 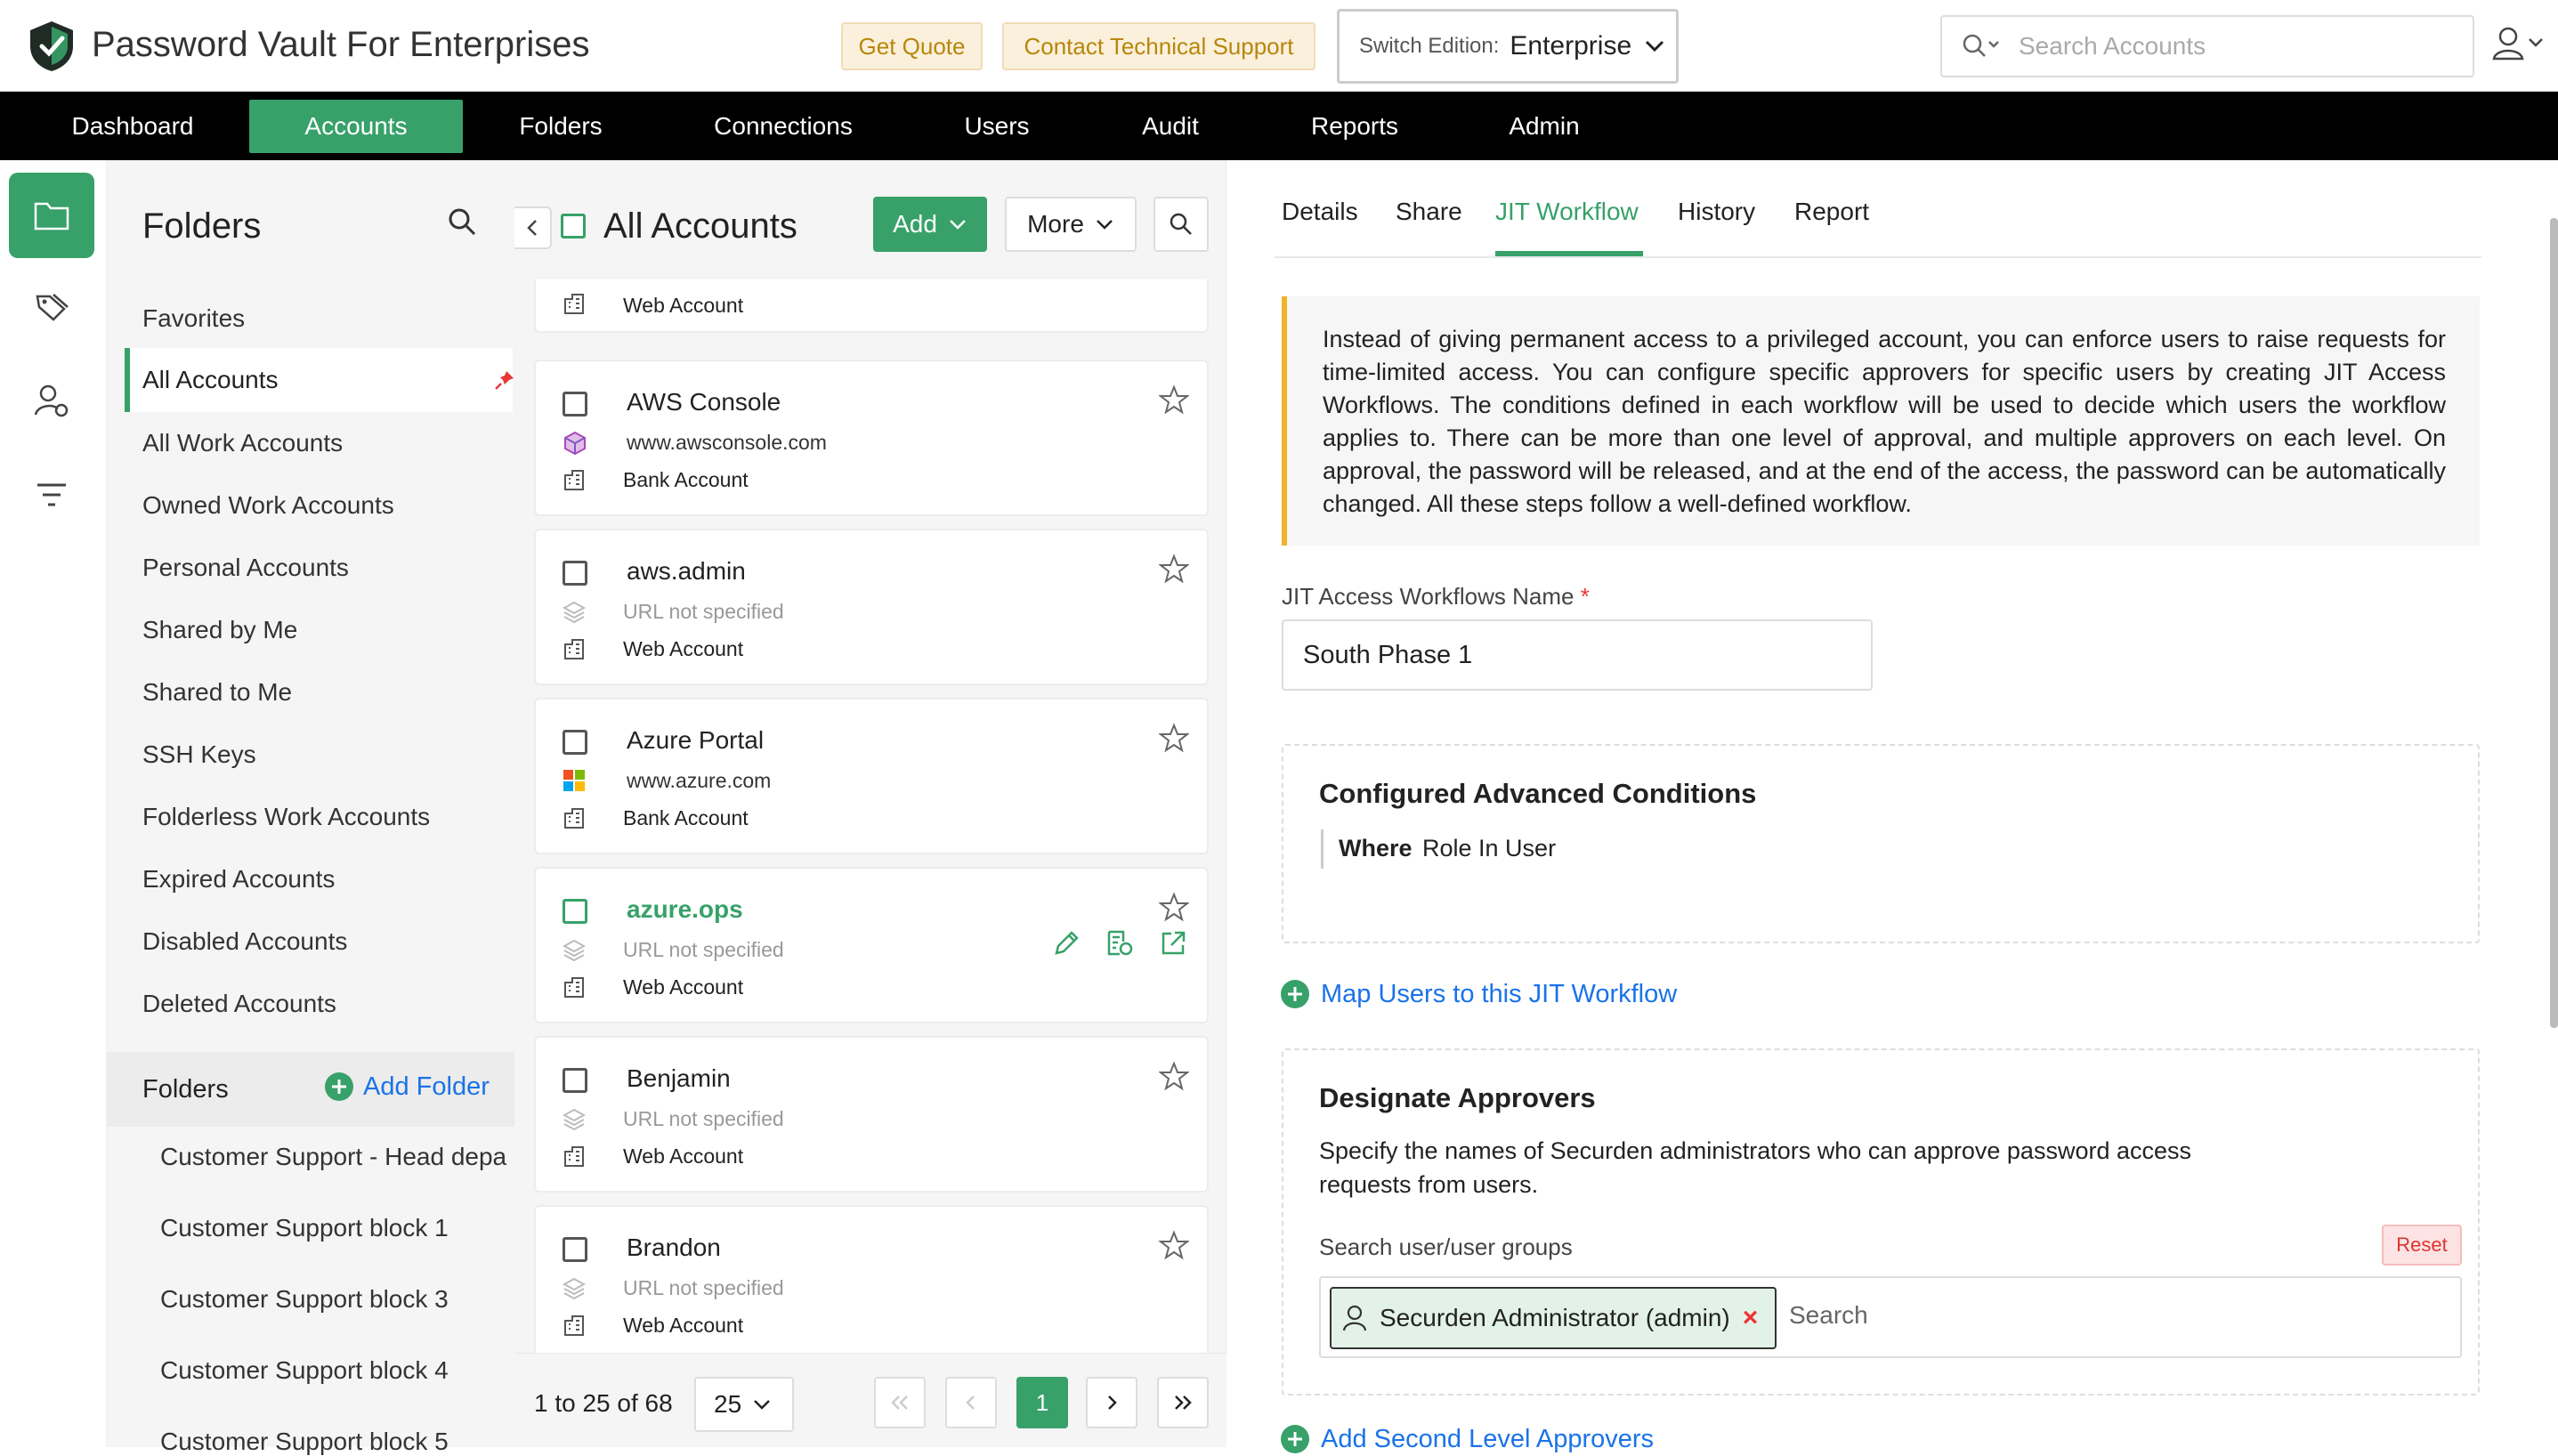 I want to click on folder-disabled-accounts: Disabled Accounts, so click(x=245, y=941).